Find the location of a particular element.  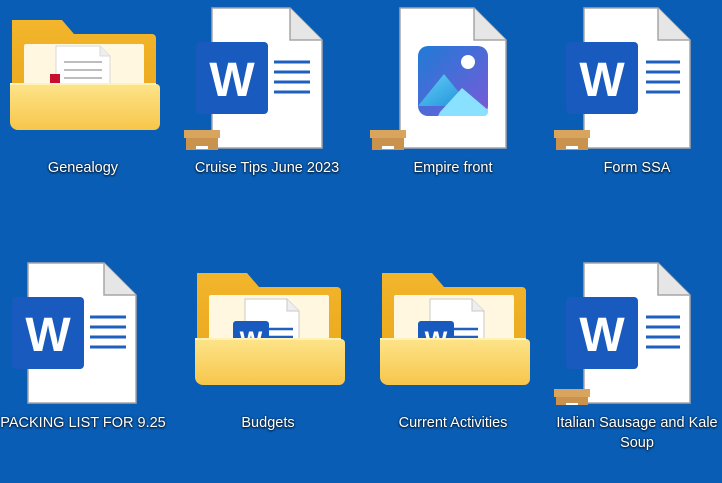

folder-icon is located at coordinates (84, 75).